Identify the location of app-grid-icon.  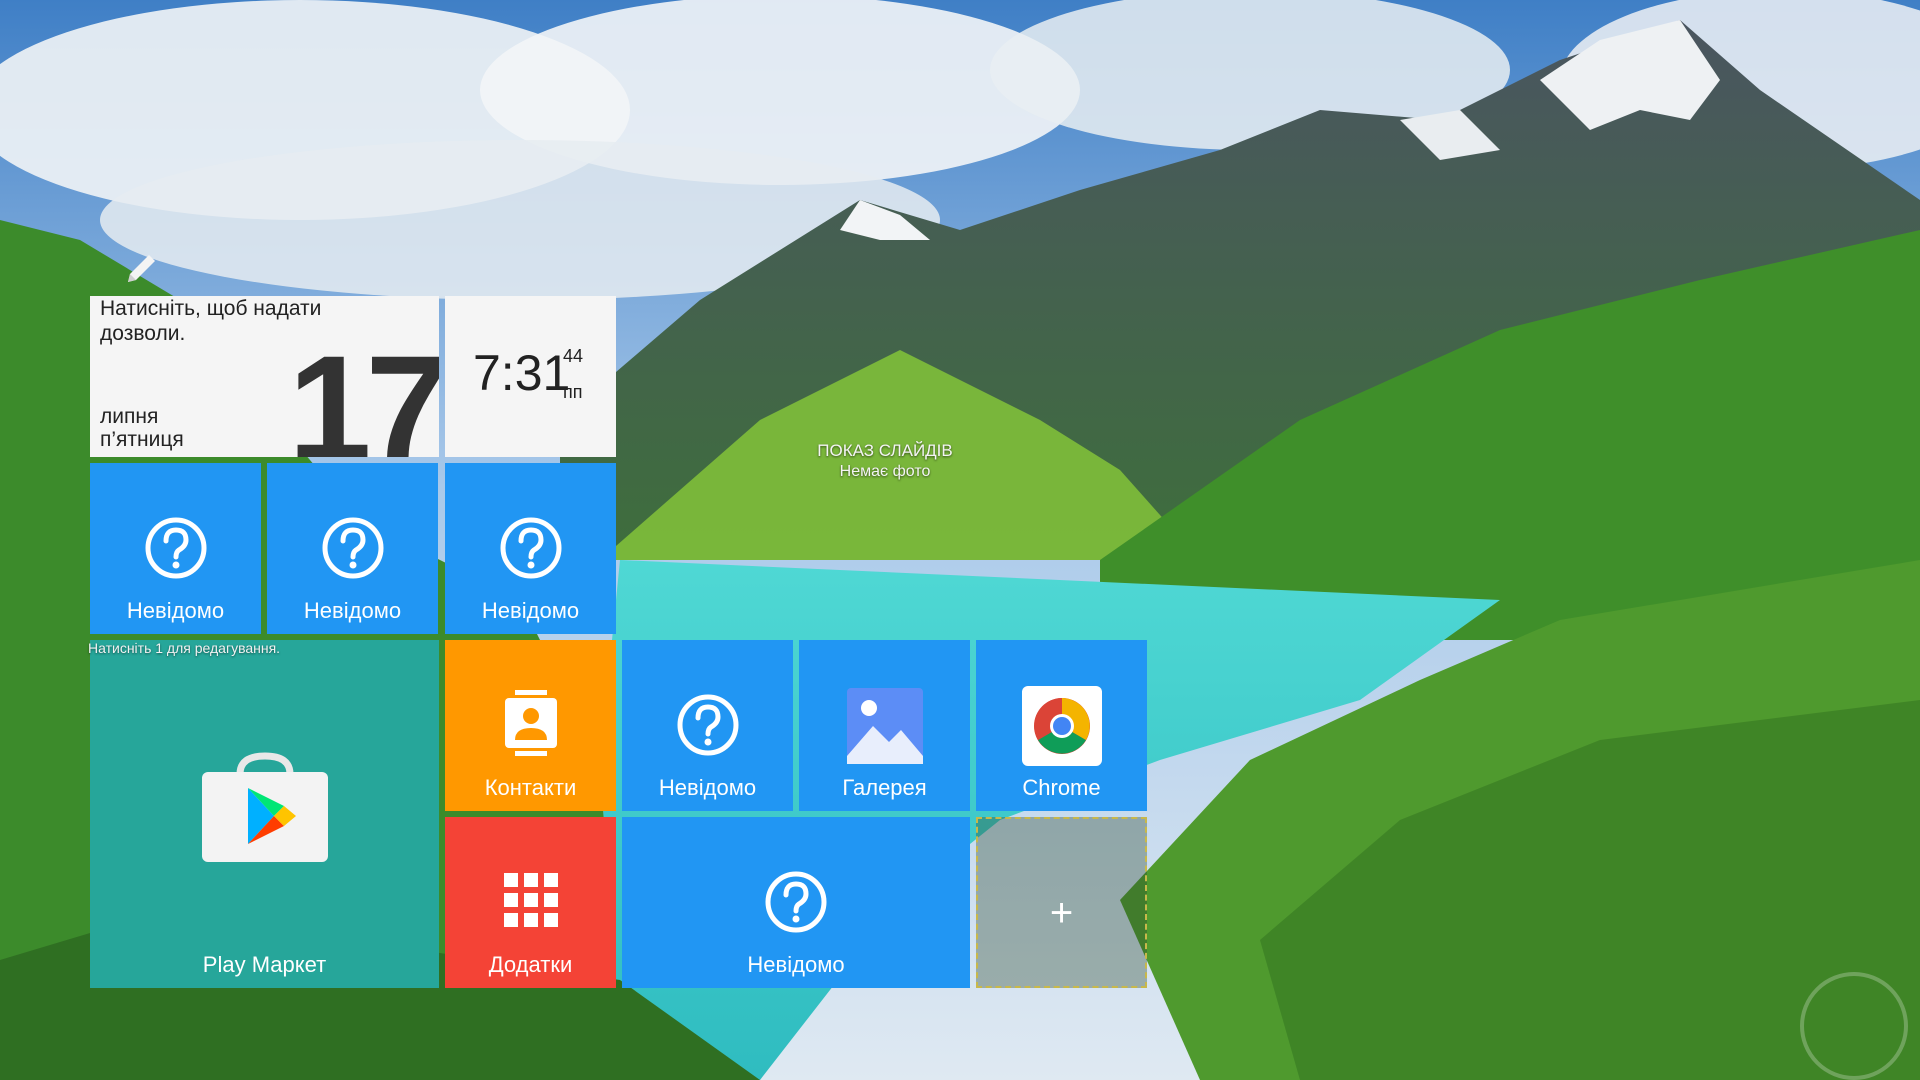
(530, 900).